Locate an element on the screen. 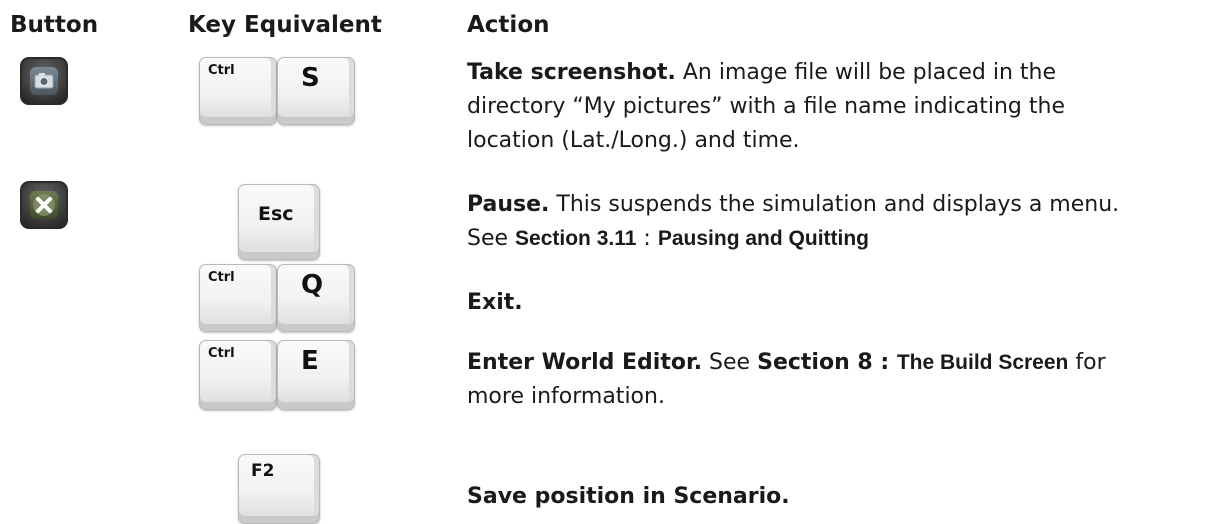 This screenshot has height=524, width=1210. section-ref: Section 8 is located at coordinates (815, 362).